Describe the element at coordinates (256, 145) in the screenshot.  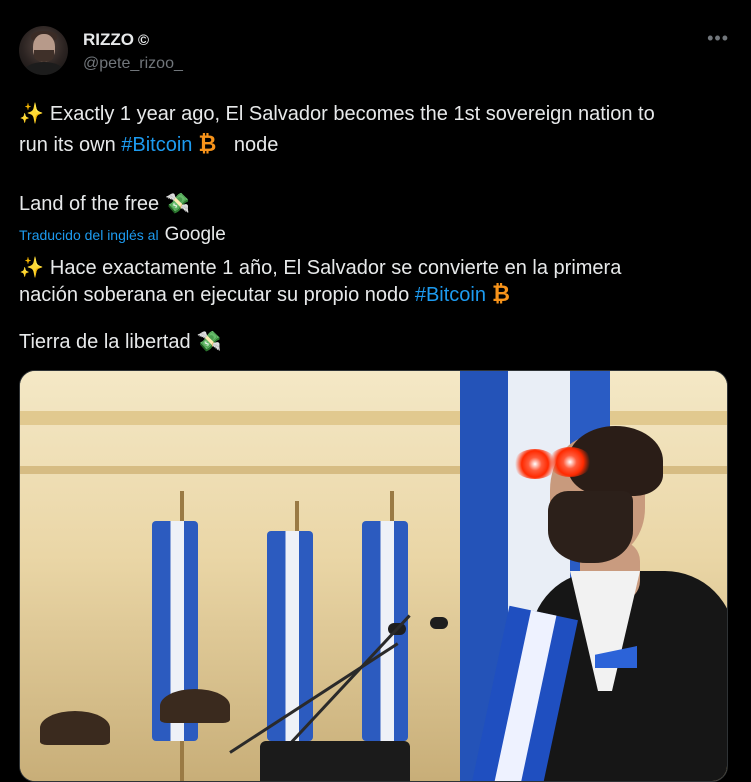
I see `line2-suffix: node` at that location.